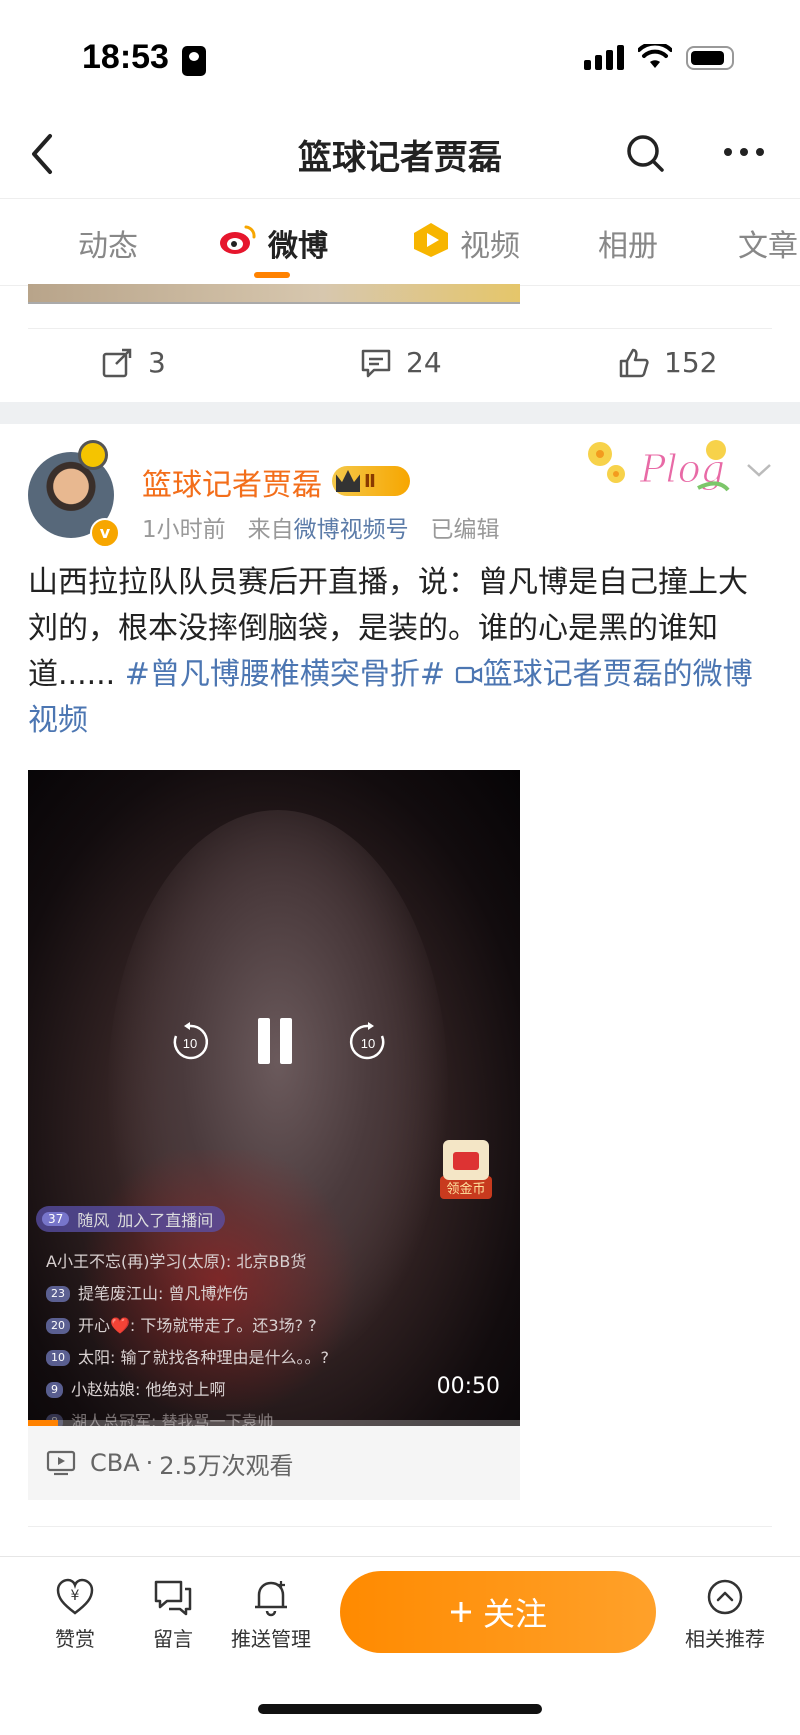  Describe the element at coordinates (759, 470) in the screenshot. I see `chevron-down-icon` at that location.